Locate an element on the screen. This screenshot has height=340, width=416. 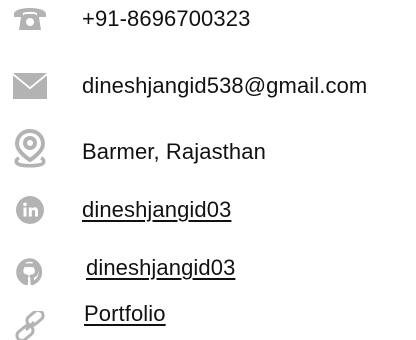
phone-number: +91-8696700323 is located at coordinates (166, 18).